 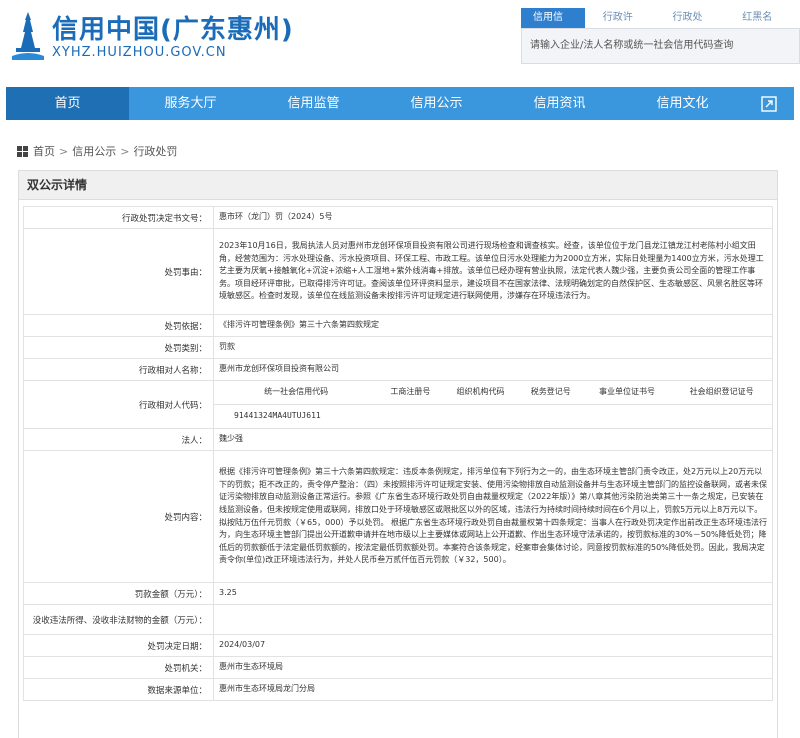 I want to click on penalty-category: 罚款, so click(x=493, y=347).